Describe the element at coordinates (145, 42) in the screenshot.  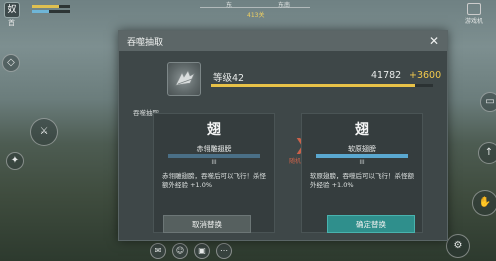
I see `dialog-title: 吞噬抽取` at that location.